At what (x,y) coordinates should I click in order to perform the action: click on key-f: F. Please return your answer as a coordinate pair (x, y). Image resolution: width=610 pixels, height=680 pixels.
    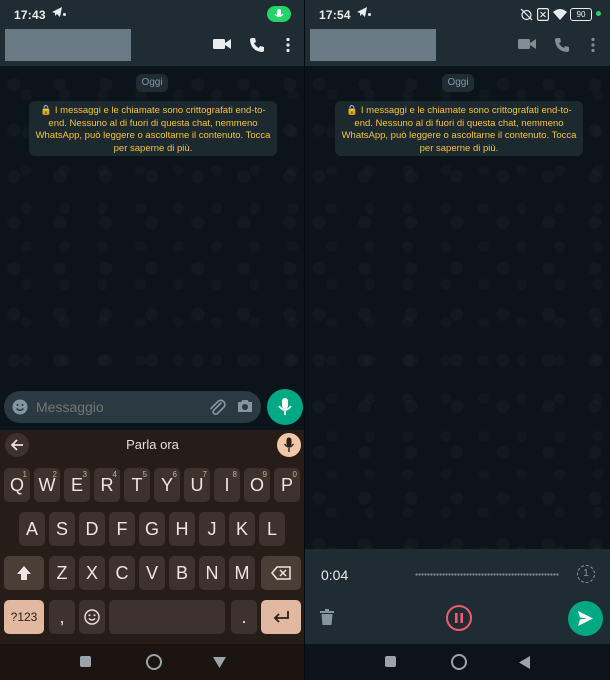
    Looking at the image, I should click on (122, 529).